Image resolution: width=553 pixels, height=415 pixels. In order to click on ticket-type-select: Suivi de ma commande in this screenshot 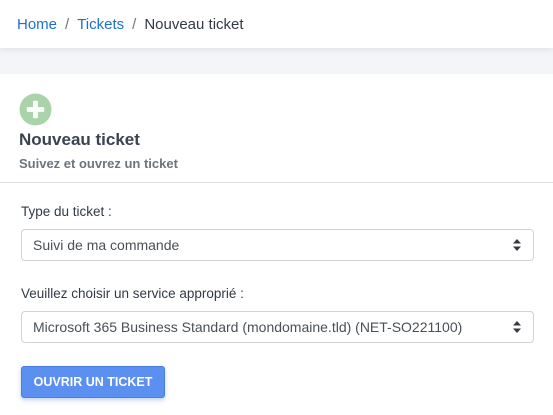, I will do `click(277, 245)`.